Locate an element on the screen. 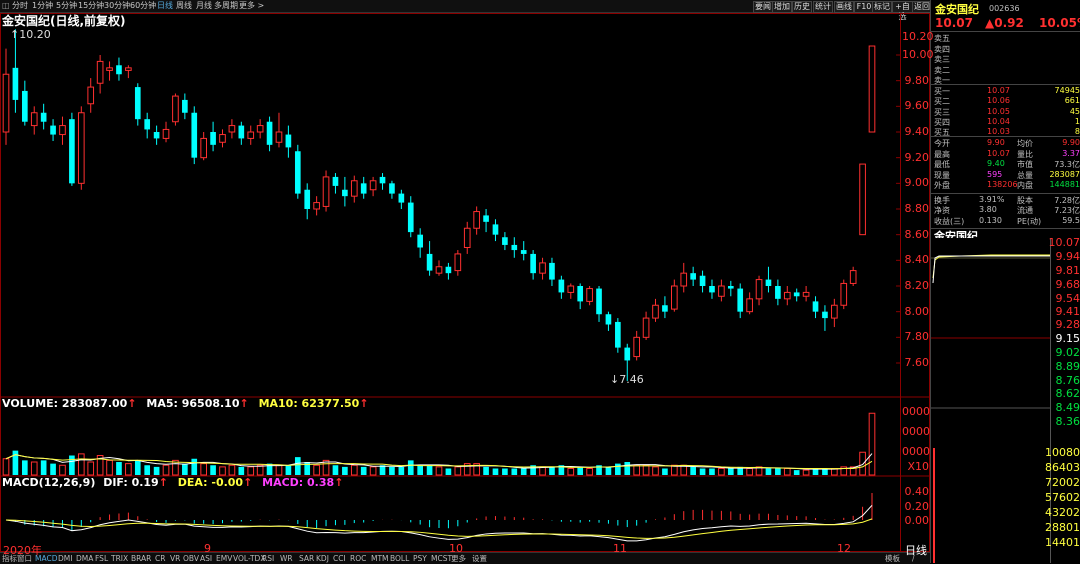 This screenshot has height=564, width=1080. month-label: 2020年 is located at coordinates (22, 550).